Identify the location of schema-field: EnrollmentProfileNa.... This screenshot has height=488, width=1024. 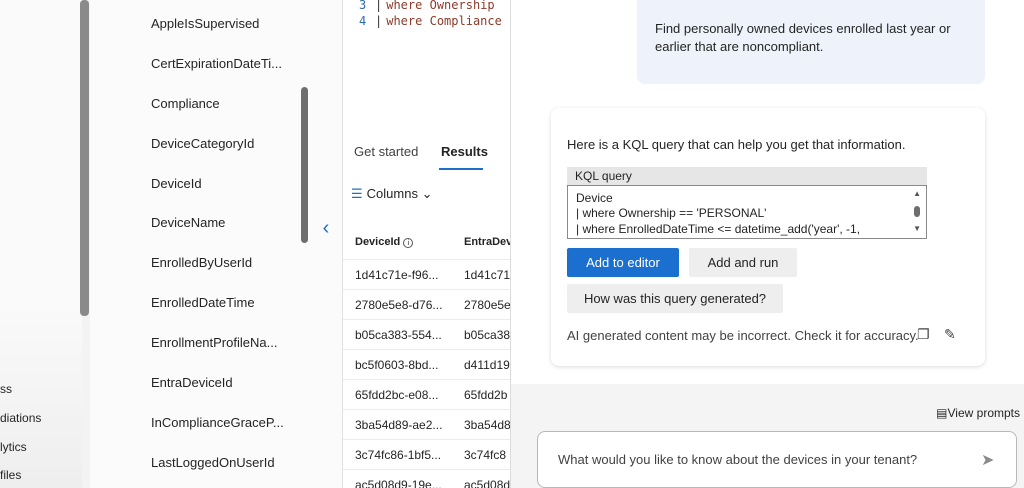
(214, 342).